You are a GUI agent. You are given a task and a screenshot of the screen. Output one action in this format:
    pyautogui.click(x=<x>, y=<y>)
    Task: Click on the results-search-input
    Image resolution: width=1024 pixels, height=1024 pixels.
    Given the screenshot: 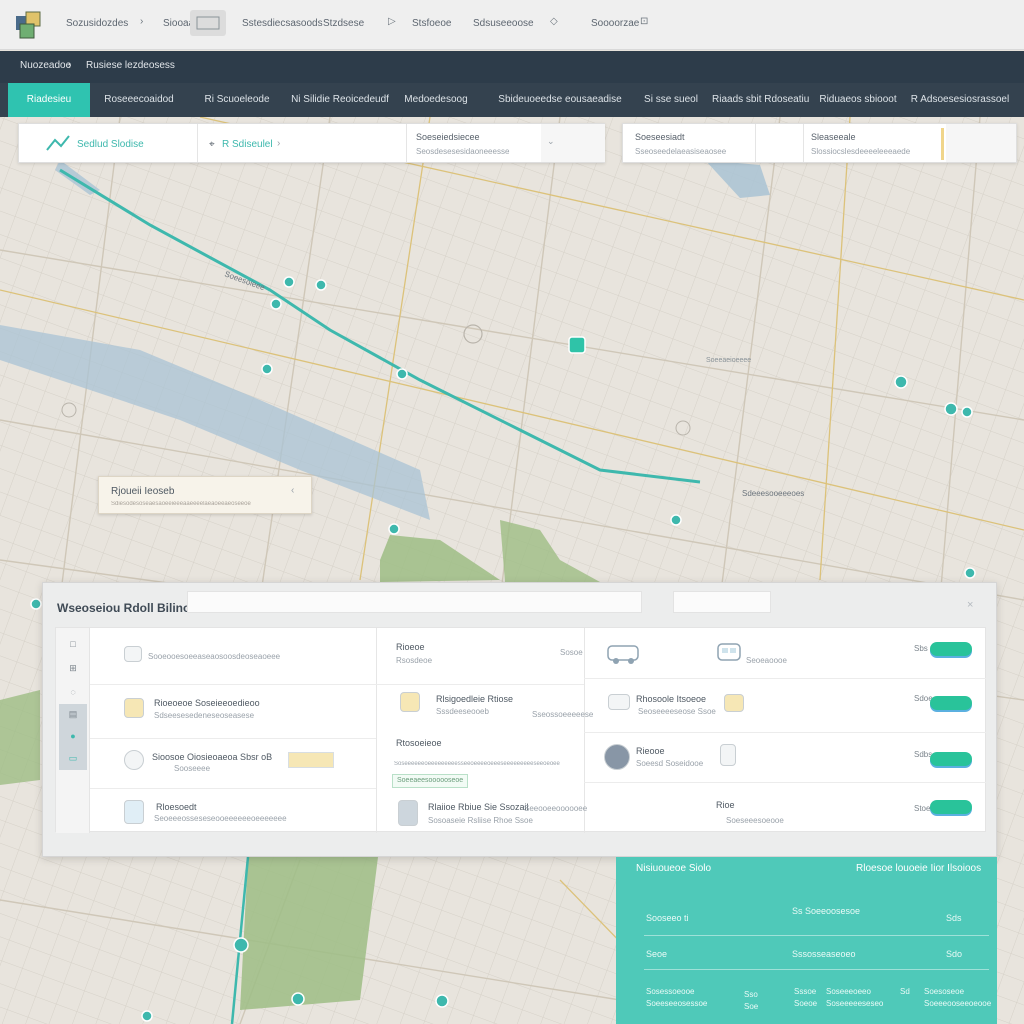 What is the action you would take?
    pyautogui.click(x=414, y=602)
    